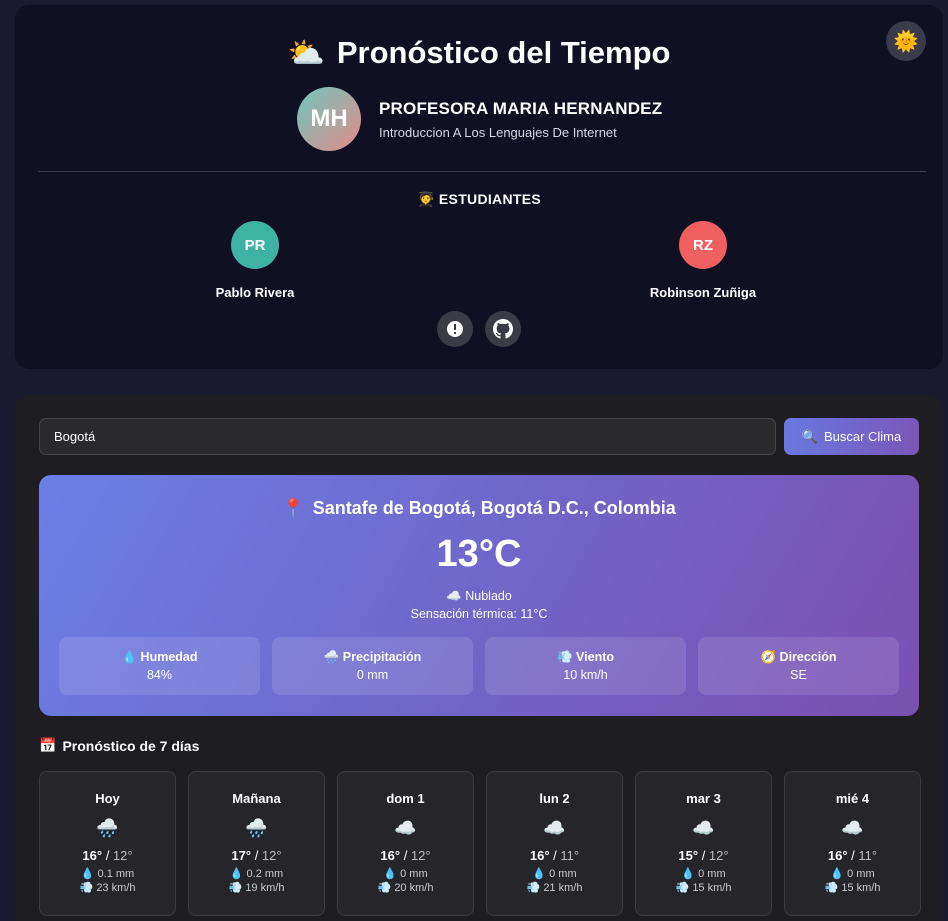  What do you see at coordinates (482, 171) in the screenshot?
I see `divider` at bounding box center [482, 171].